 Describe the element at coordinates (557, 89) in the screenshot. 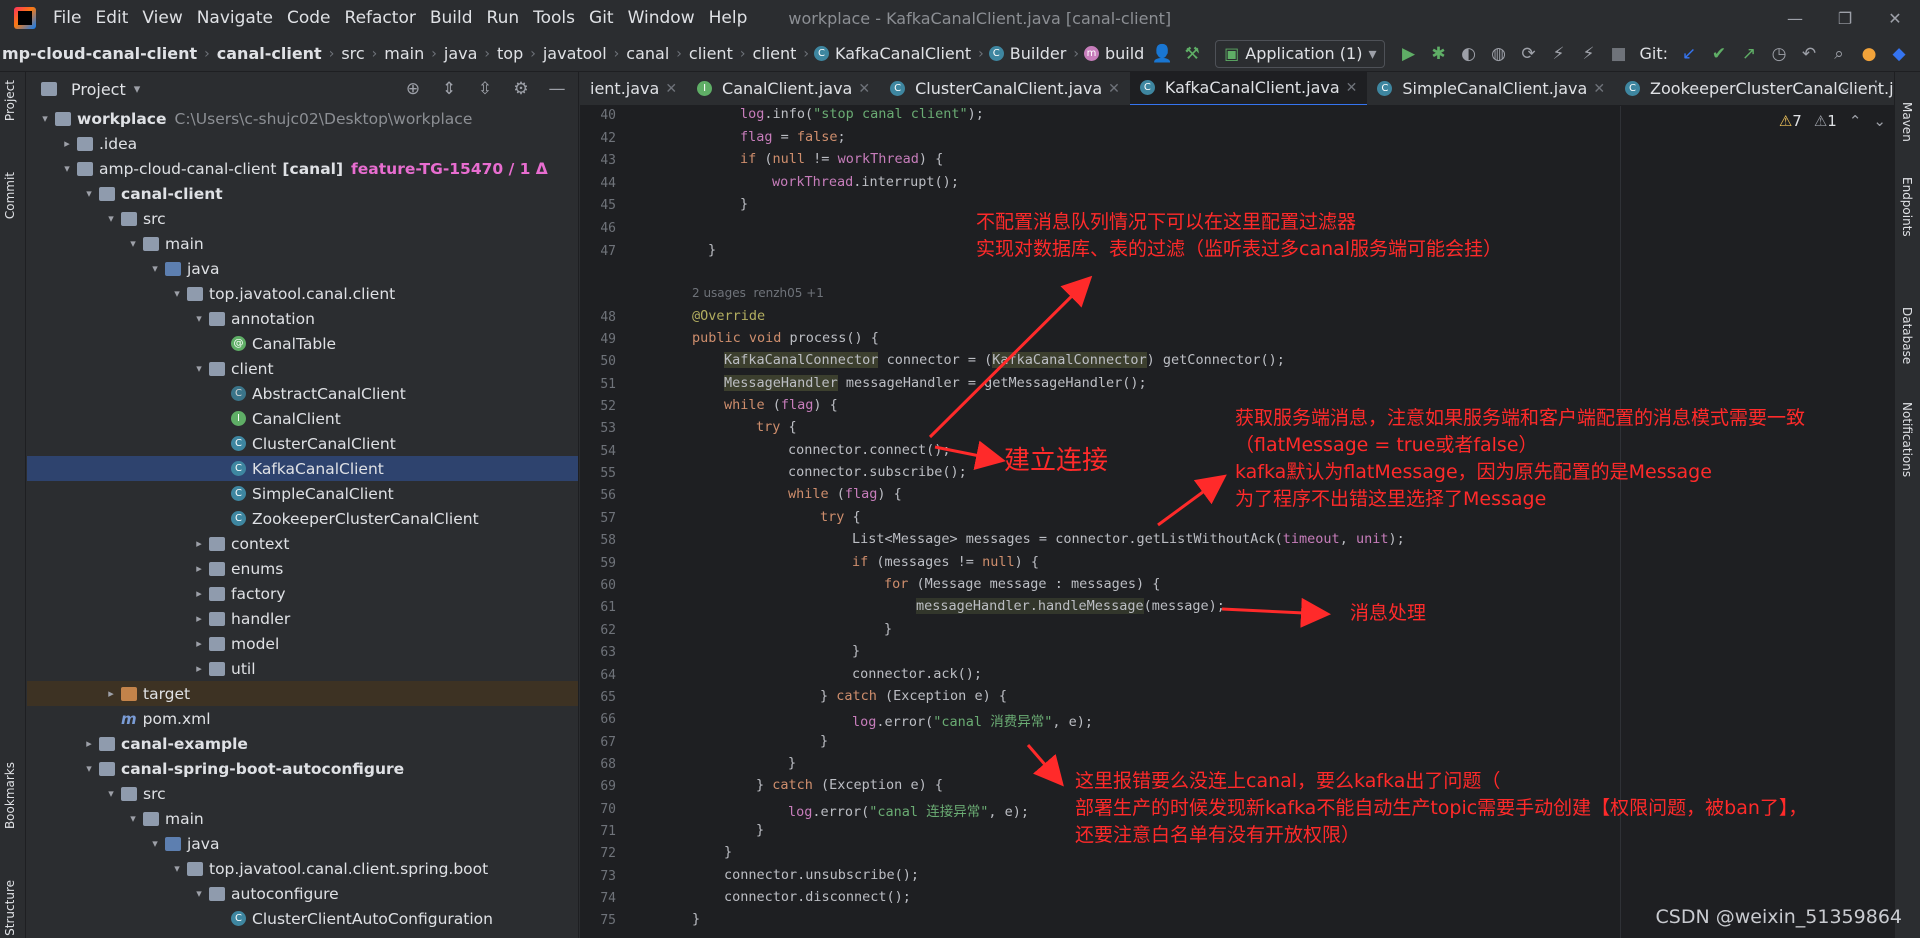

I see `hide-icon: —` at that location.